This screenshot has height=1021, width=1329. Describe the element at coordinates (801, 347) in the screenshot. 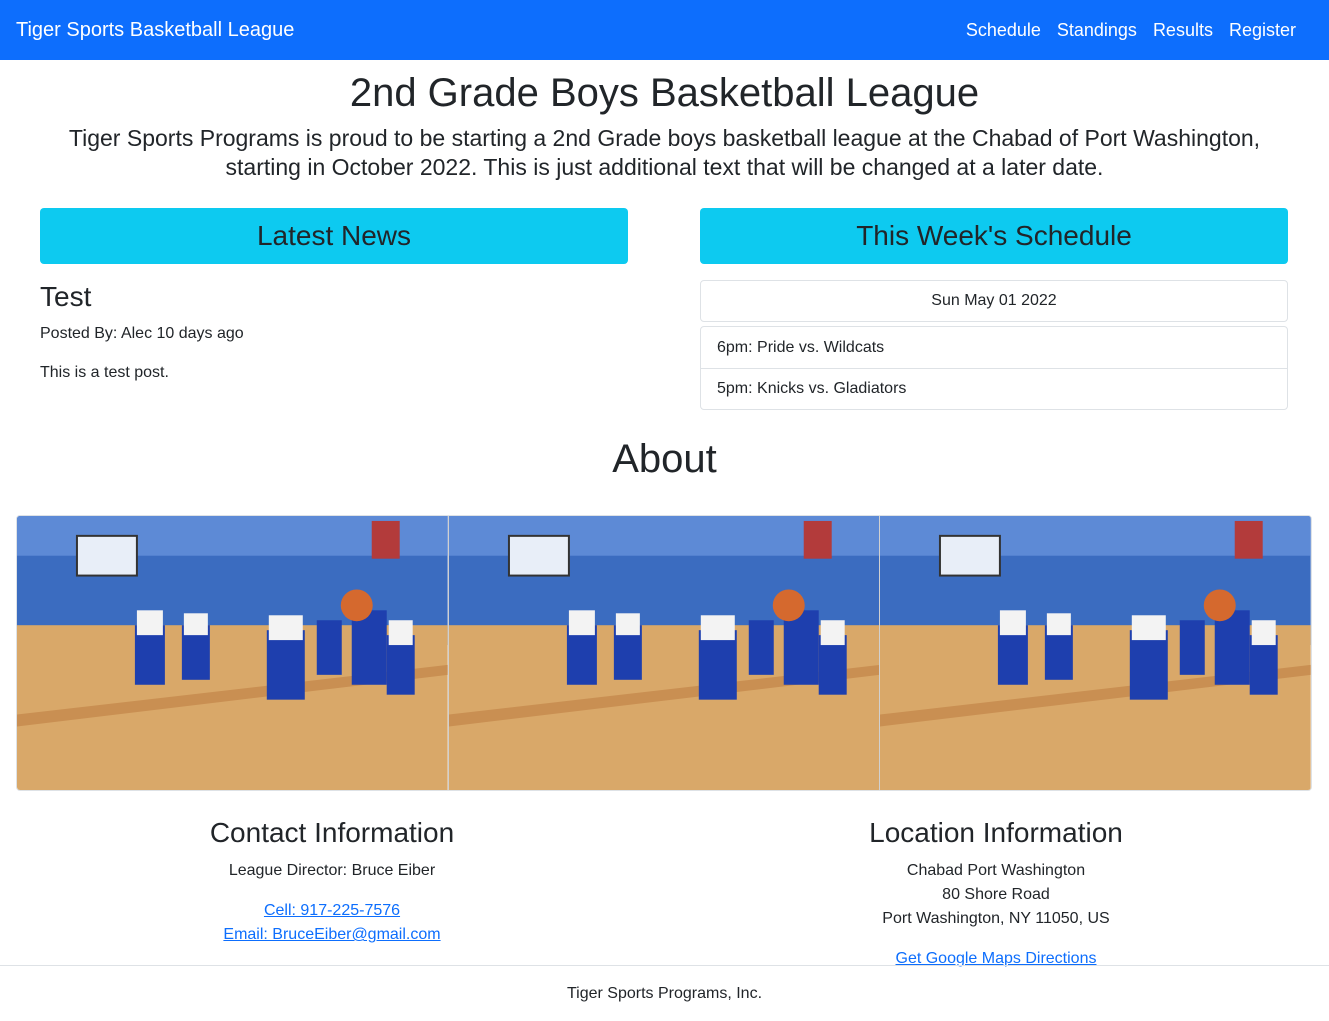

I see `list-item: 6pm: Pride vs. Wildcats` at that location.